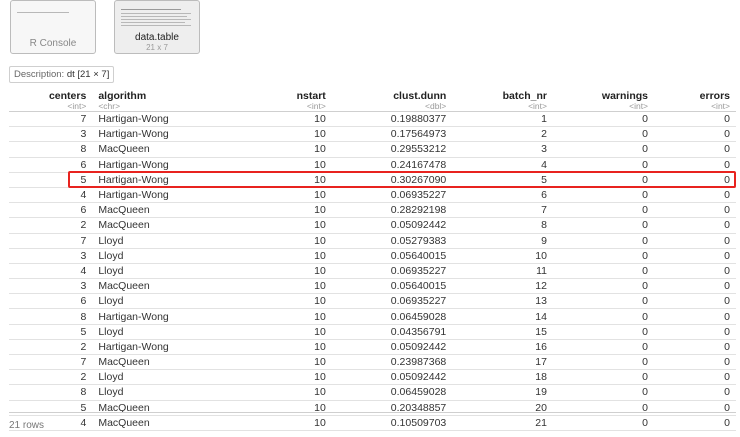 The width and height of the screenshot is (740, 437). What do you see at coordinates (83, 195) in the screenshot?
I see `cell-centers: 4` at bounding box center [83, 195].